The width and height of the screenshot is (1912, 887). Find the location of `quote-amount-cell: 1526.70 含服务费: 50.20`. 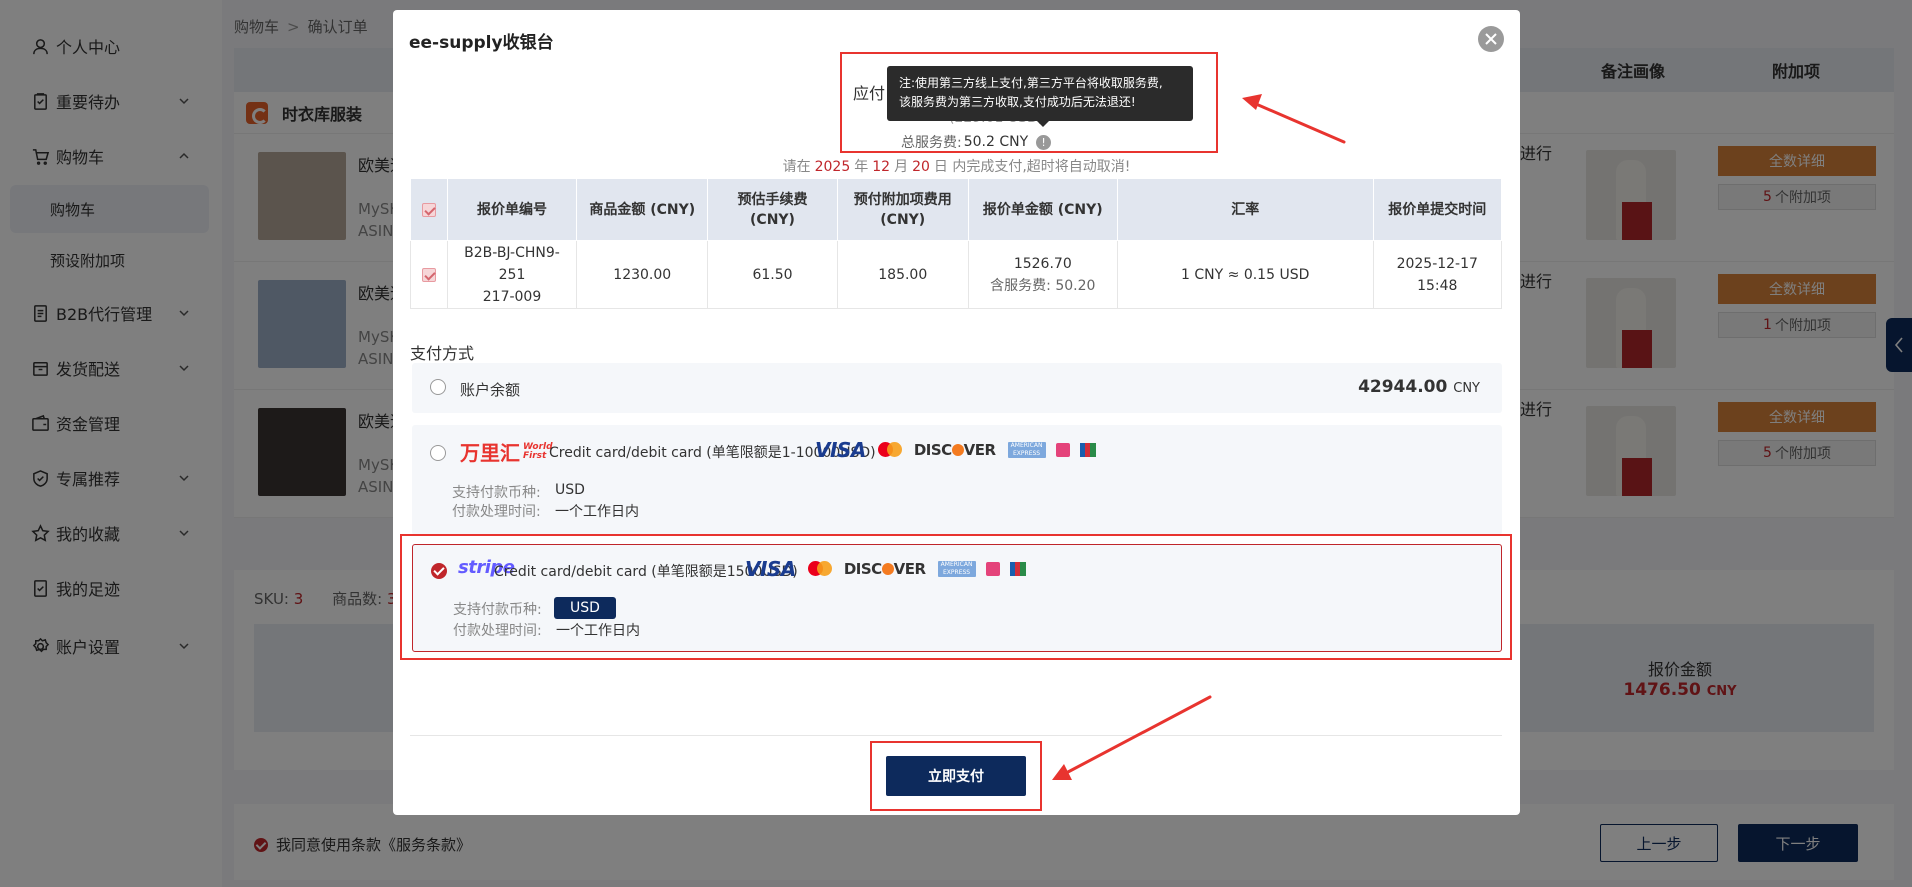

quote-amount-cell: 1526.70 含服务费: 50.20 is located at coordinates (1042, 274).